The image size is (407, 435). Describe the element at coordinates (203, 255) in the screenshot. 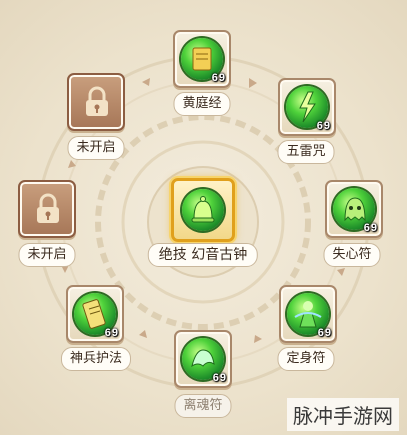

I see `ultimate-skill-label: 绝技 幻音古钟` at that location.